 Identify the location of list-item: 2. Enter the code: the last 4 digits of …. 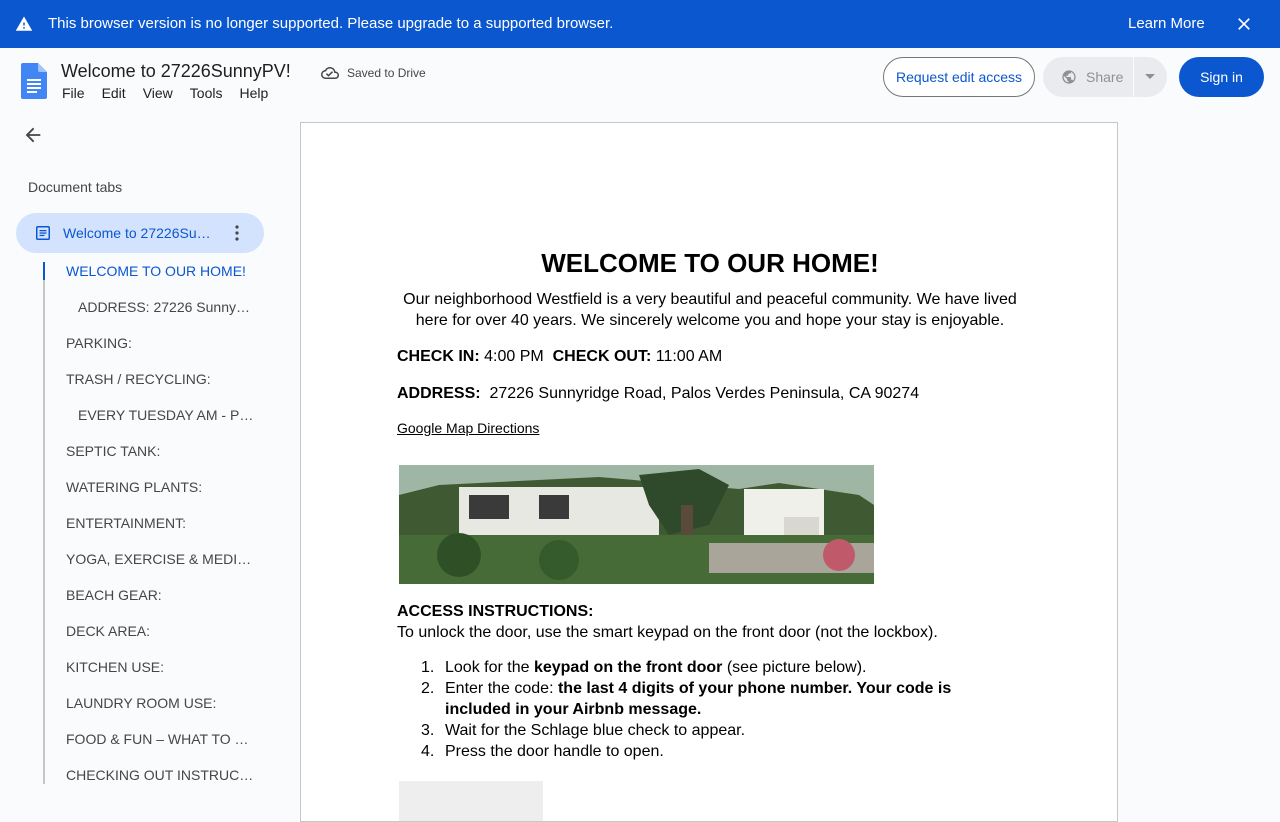
(686, 699).